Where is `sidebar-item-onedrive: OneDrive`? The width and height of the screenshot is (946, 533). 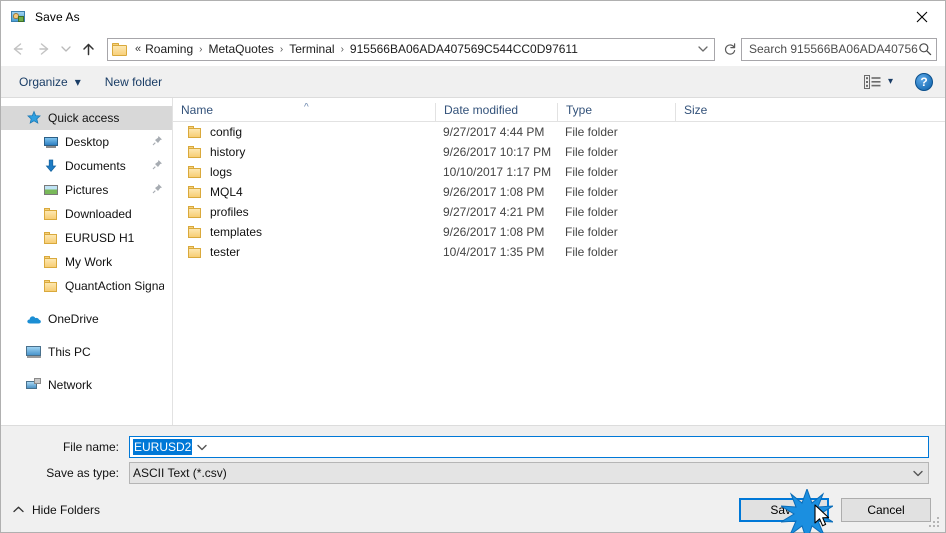 sidebar-item-onedrive: OneDrive is located at coordinates (86, 319).